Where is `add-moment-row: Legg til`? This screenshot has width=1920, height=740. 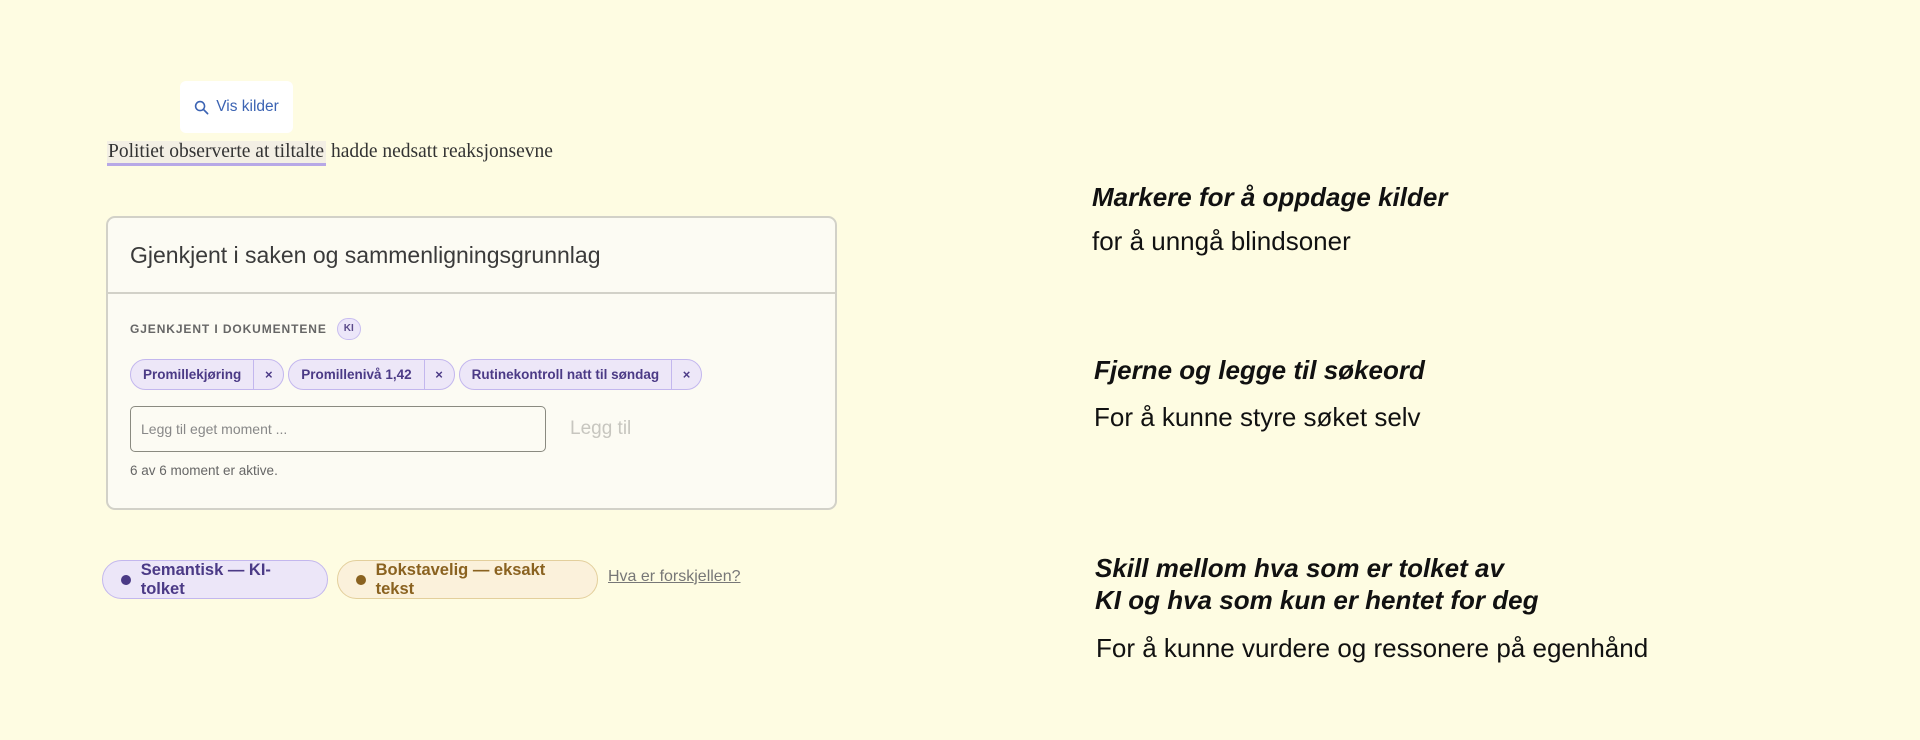 add-moment-row: Legg til is located at coordinates (380, 429).